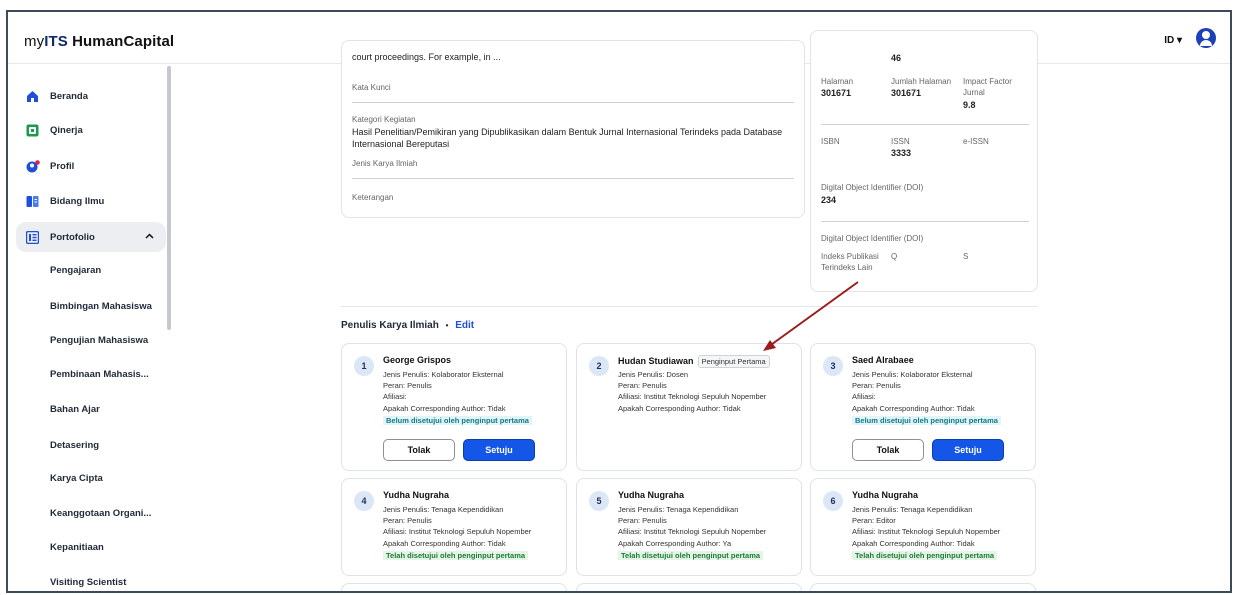 The image size is (1238, 595). Describe the element at coordinates (811, 316) in the screenshot. I see `annotation-arrow-icon` at that location.